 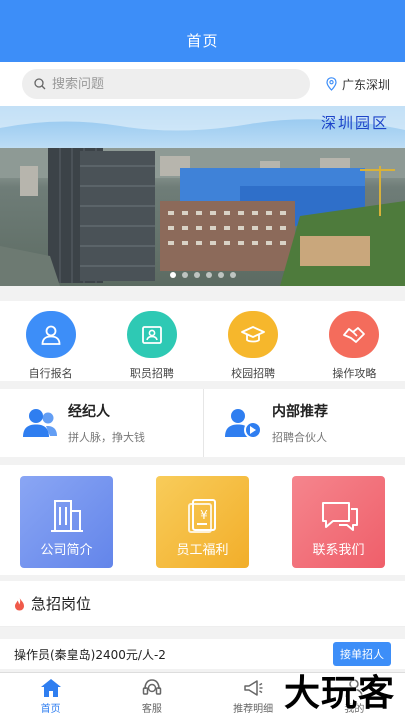 What do you see at coordinates (253, 688) in the screenshot?
I see `megaphone-icon` at bounding box center [253, 688].